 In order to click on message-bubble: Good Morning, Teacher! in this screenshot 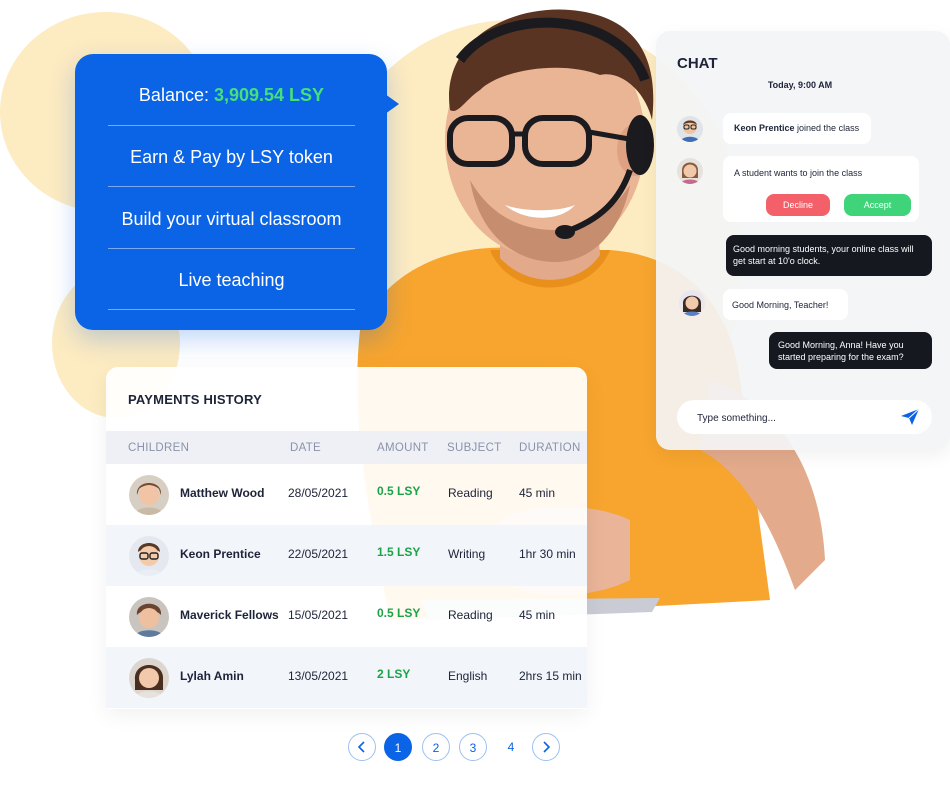, I will do `click(785, 304)`.